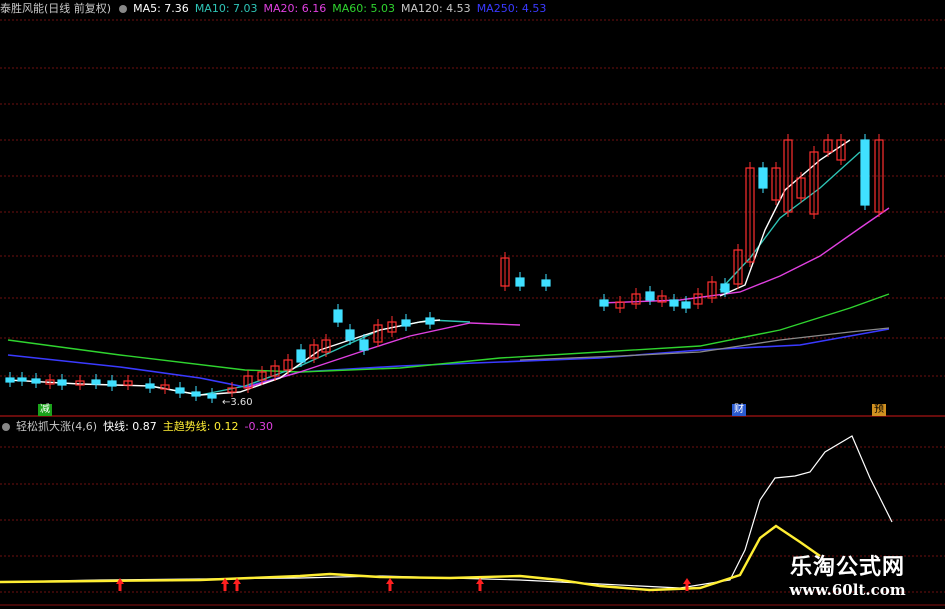 This screenshot has width=945, height=609. Describe the element at coordinates (56, 8) in the screenshot. I see `stock-title: 泰胜风能(日线 前复权)` at that location.